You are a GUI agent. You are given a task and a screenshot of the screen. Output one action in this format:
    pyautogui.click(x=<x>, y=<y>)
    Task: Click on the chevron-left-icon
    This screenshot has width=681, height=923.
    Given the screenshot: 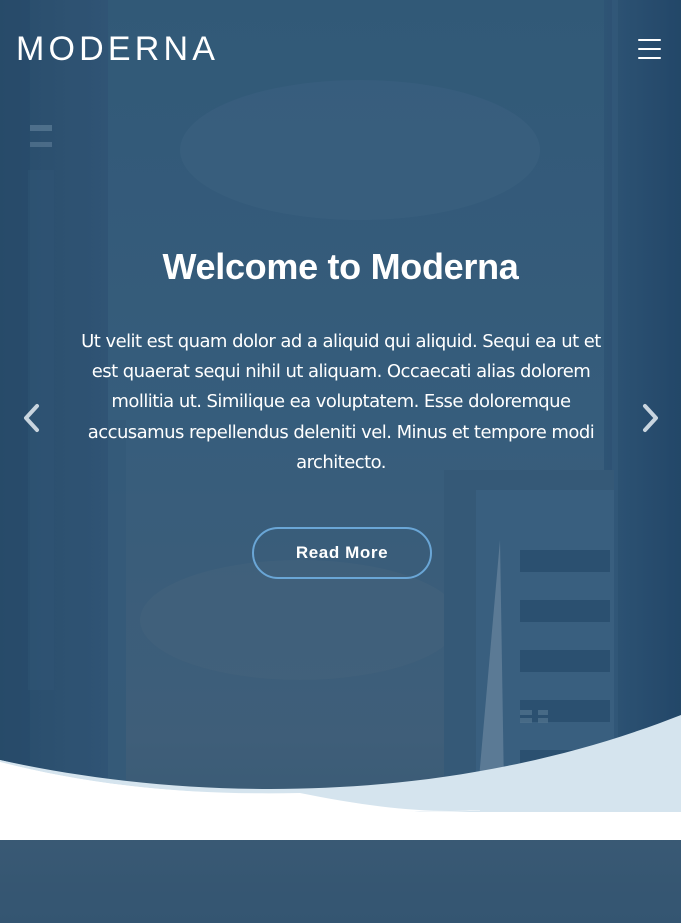 What is the action you would take?
    pyautogui.click(x=31, y=418)
    